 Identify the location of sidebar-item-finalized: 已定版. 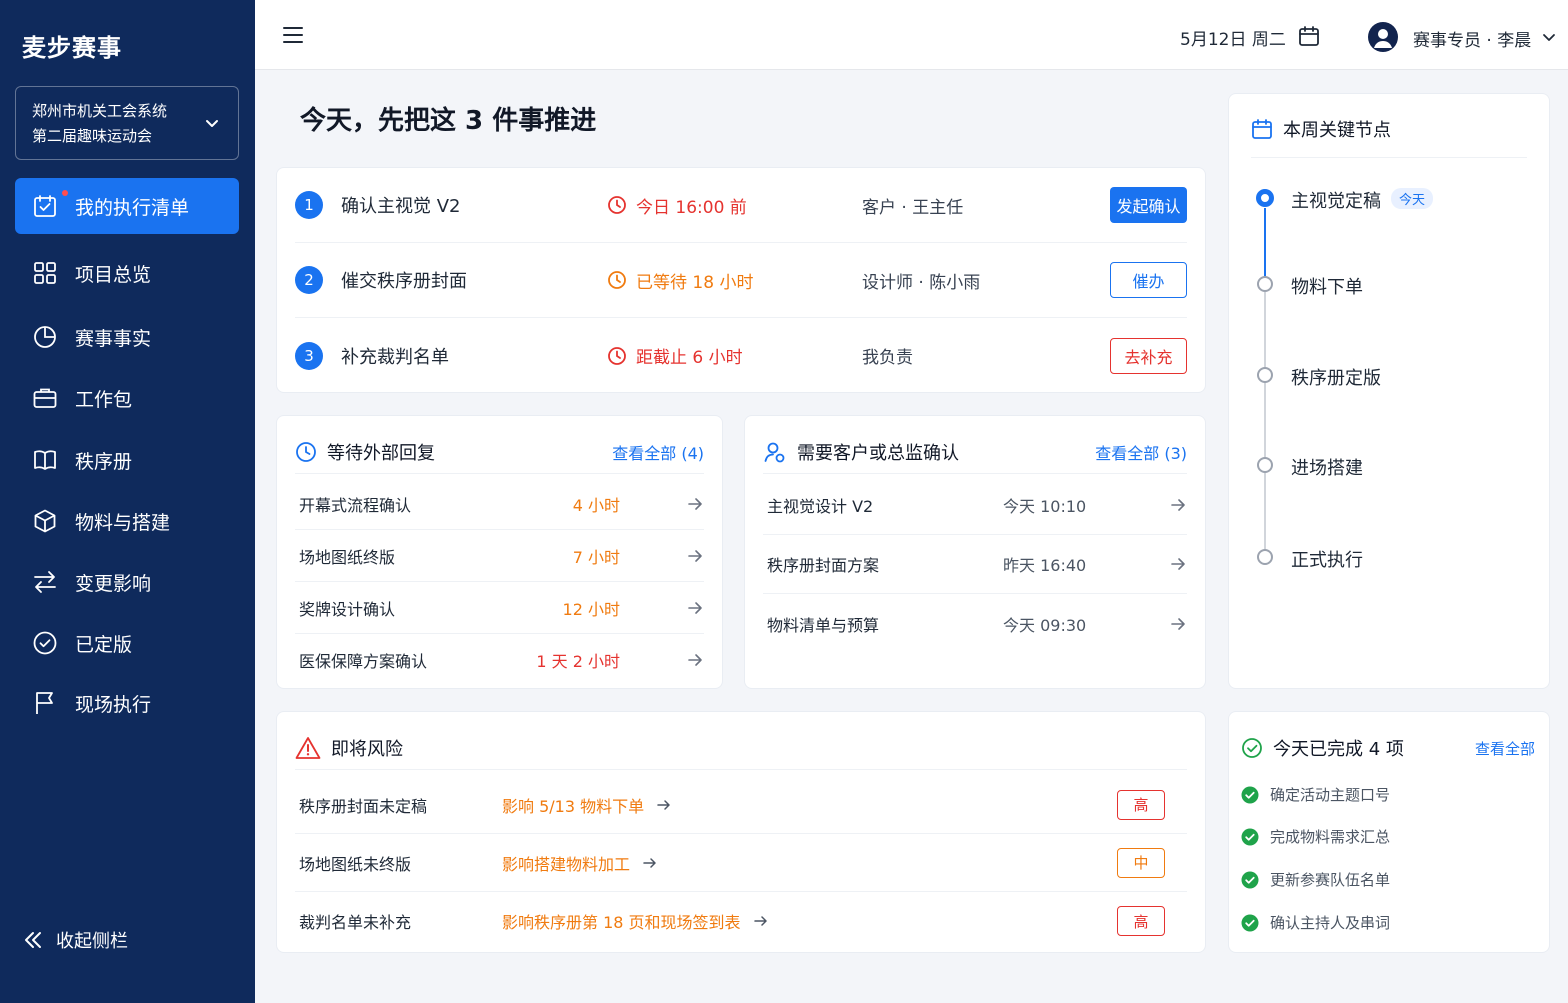
(127, 643).